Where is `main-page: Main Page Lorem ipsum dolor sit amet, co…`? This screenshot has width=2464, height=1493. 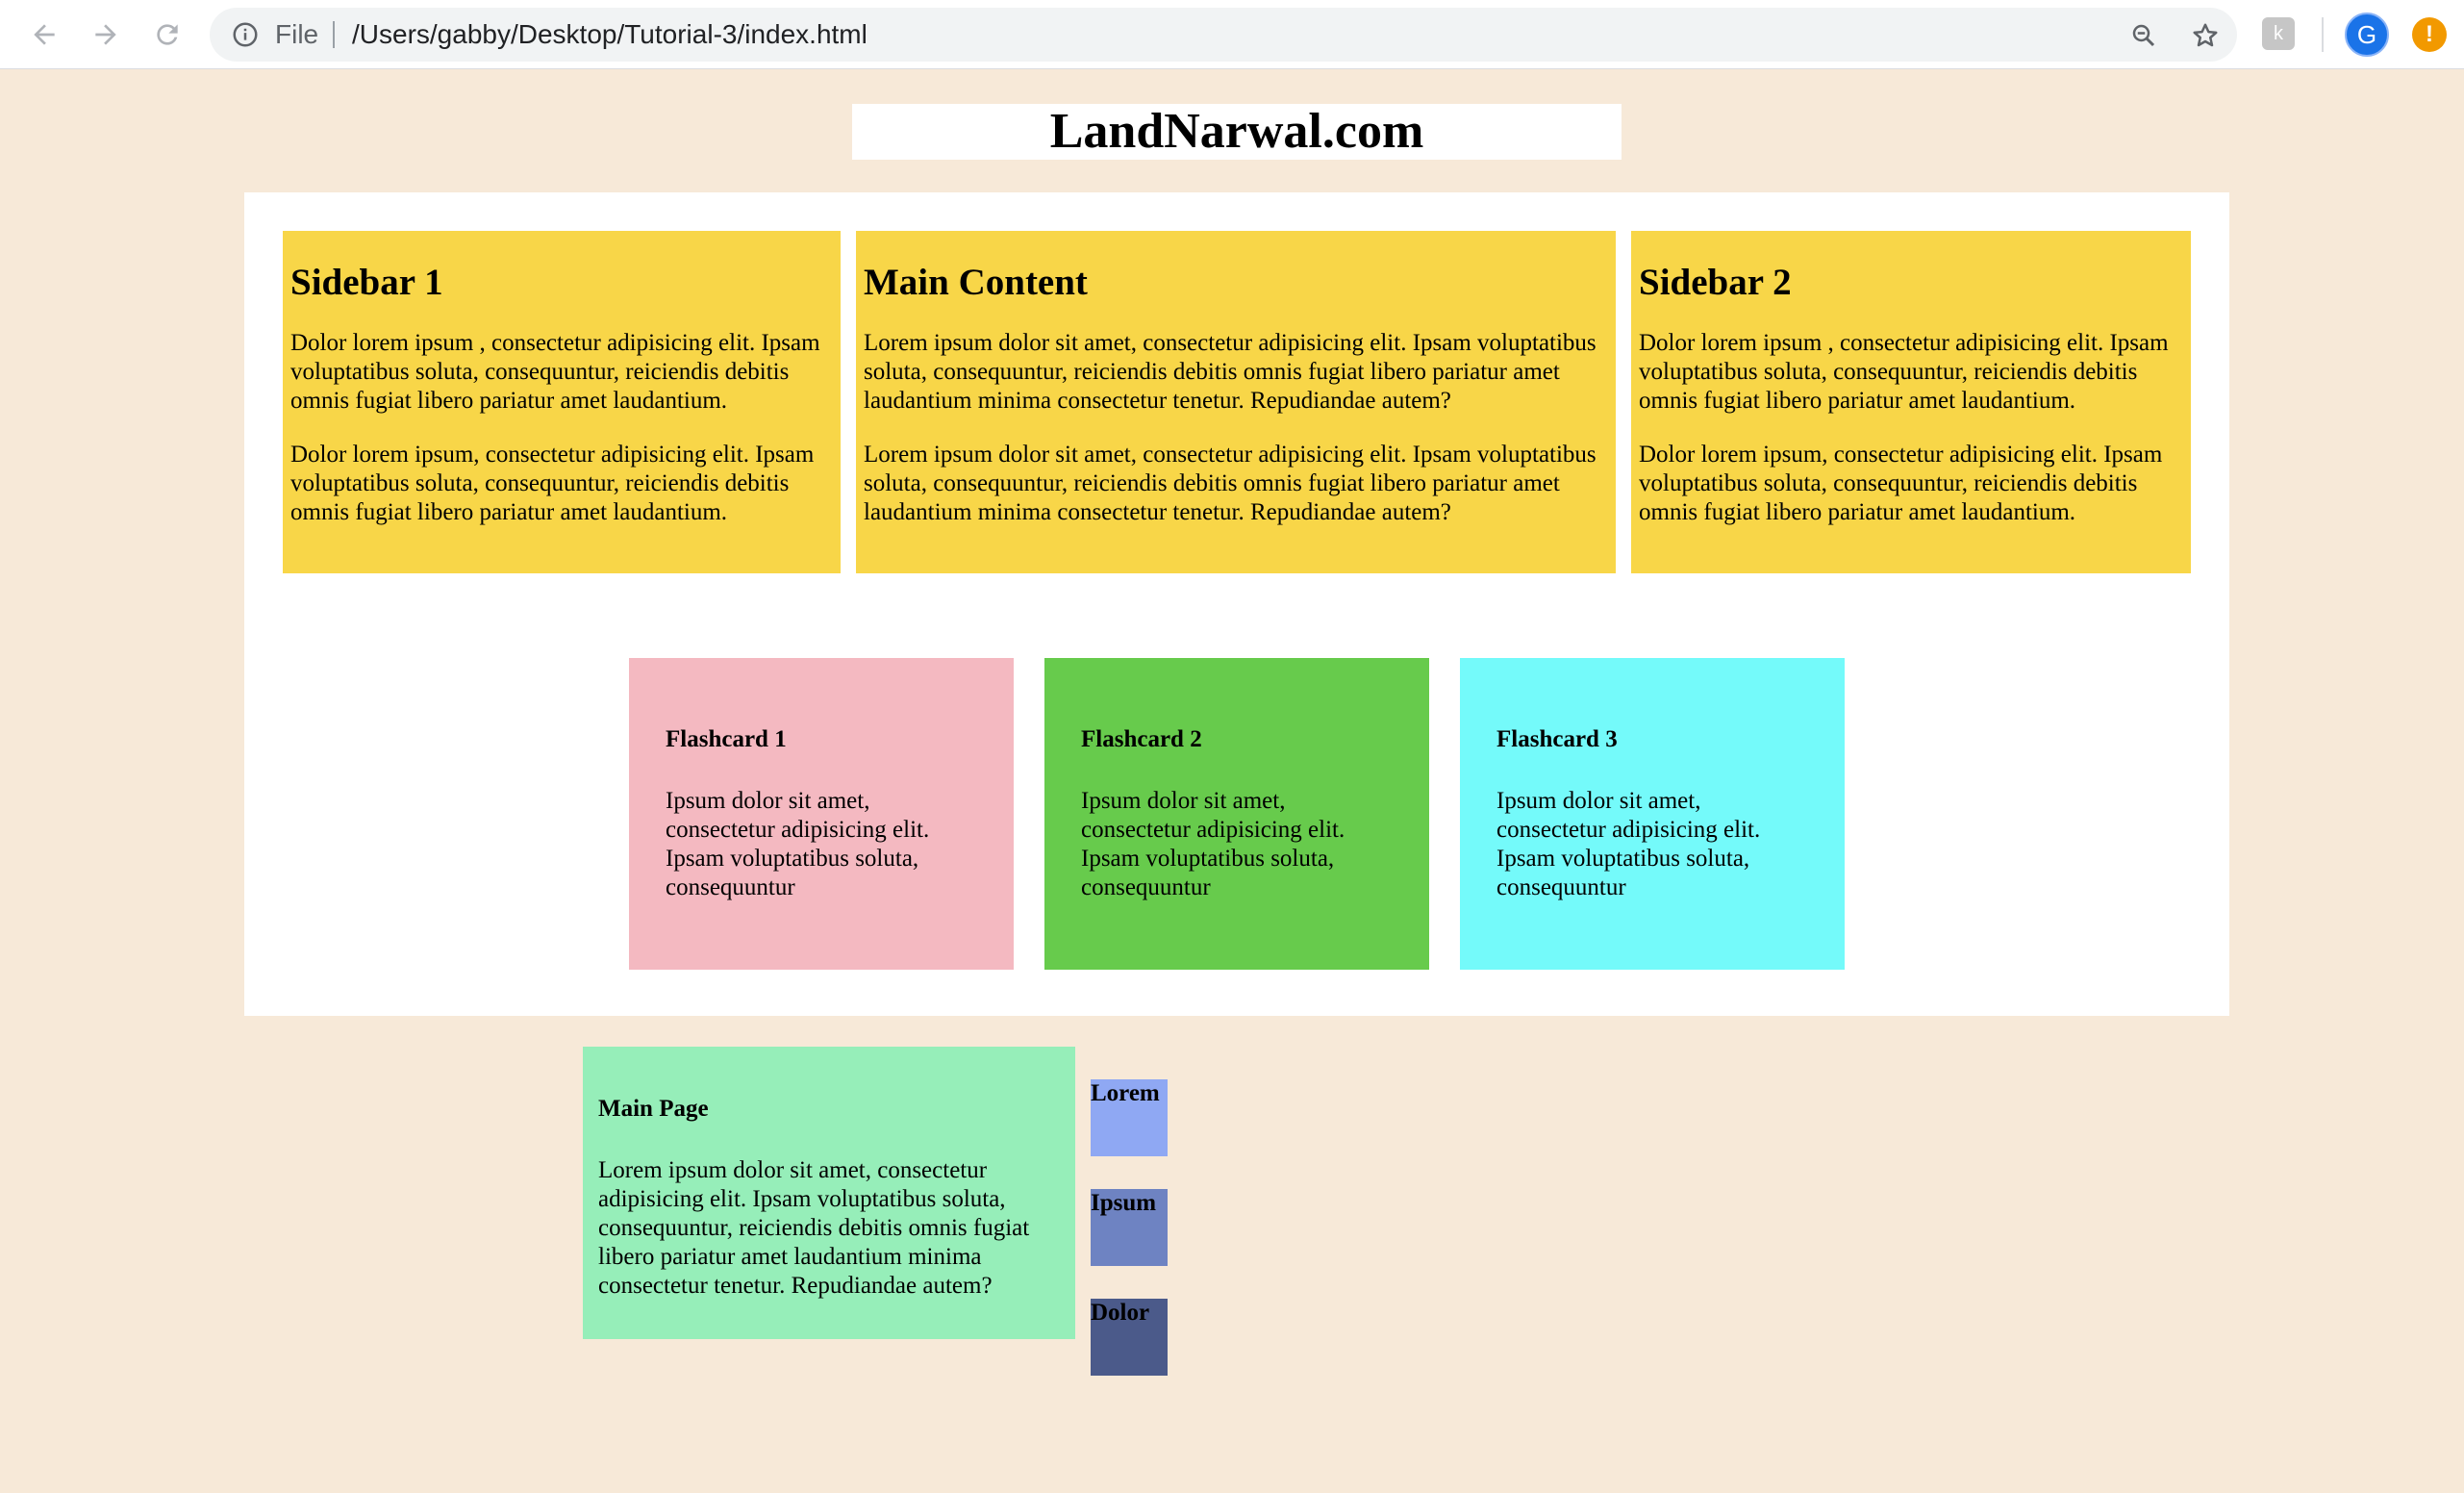
main-page: Main Page Lorem ipsum dolor sit amet, co… is located at coordinates (829, 1193).